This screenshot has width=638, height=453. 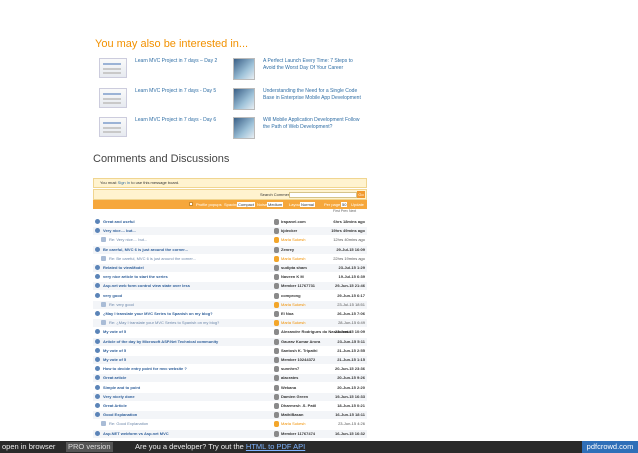 I want to click on per-page-select: 50, so click(x=344, y=204).